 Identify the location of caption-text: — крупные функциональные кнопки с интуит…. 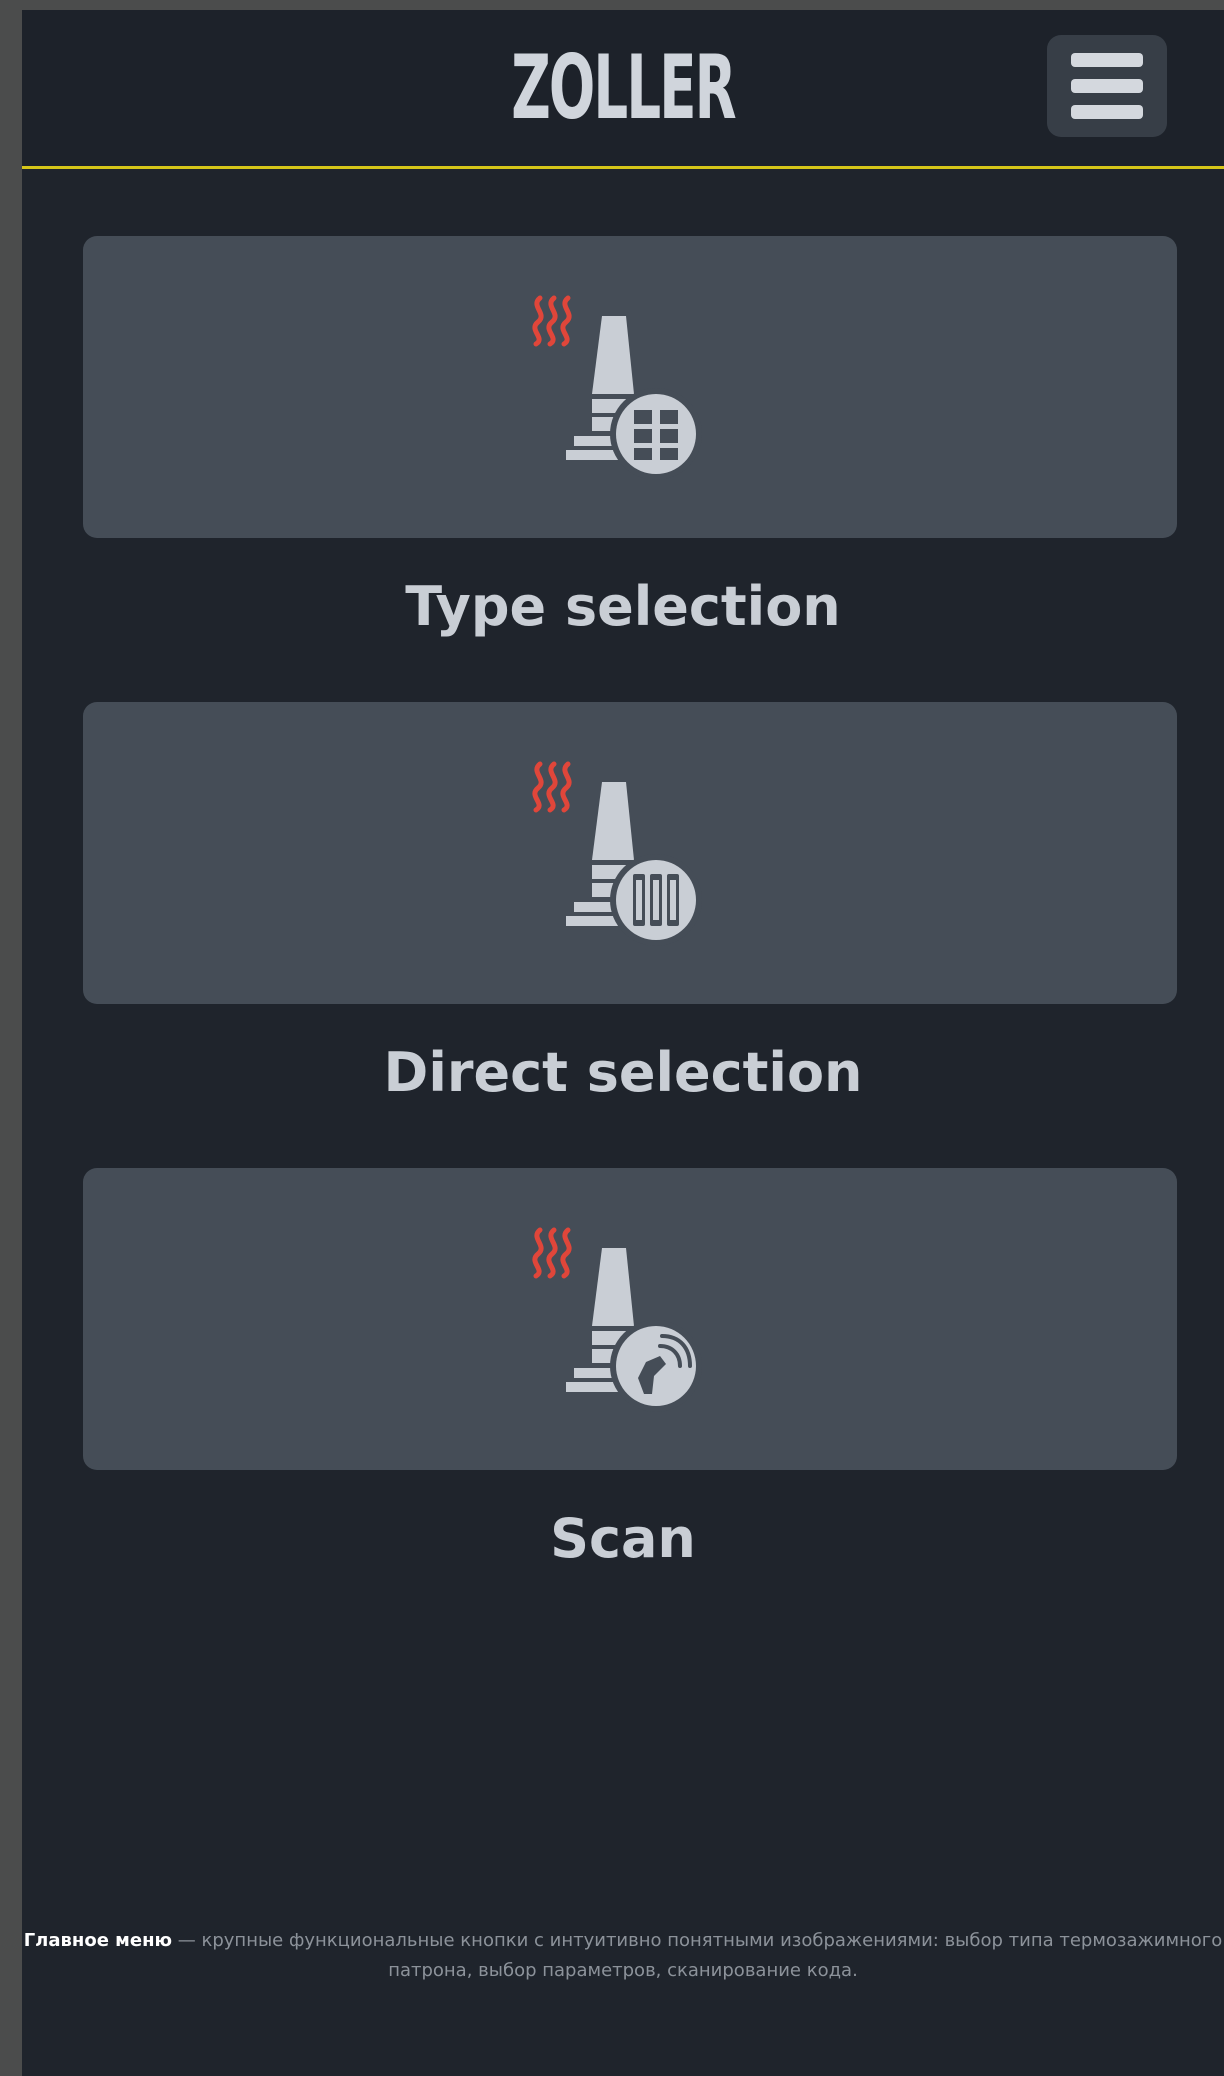
(697, 1955).